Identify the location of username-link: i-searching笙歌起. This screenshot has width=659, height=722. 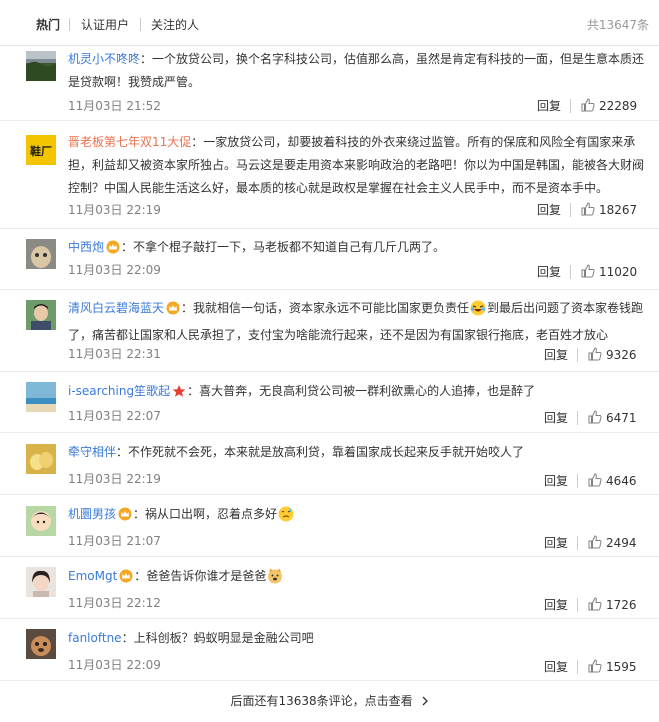
(119, 391).